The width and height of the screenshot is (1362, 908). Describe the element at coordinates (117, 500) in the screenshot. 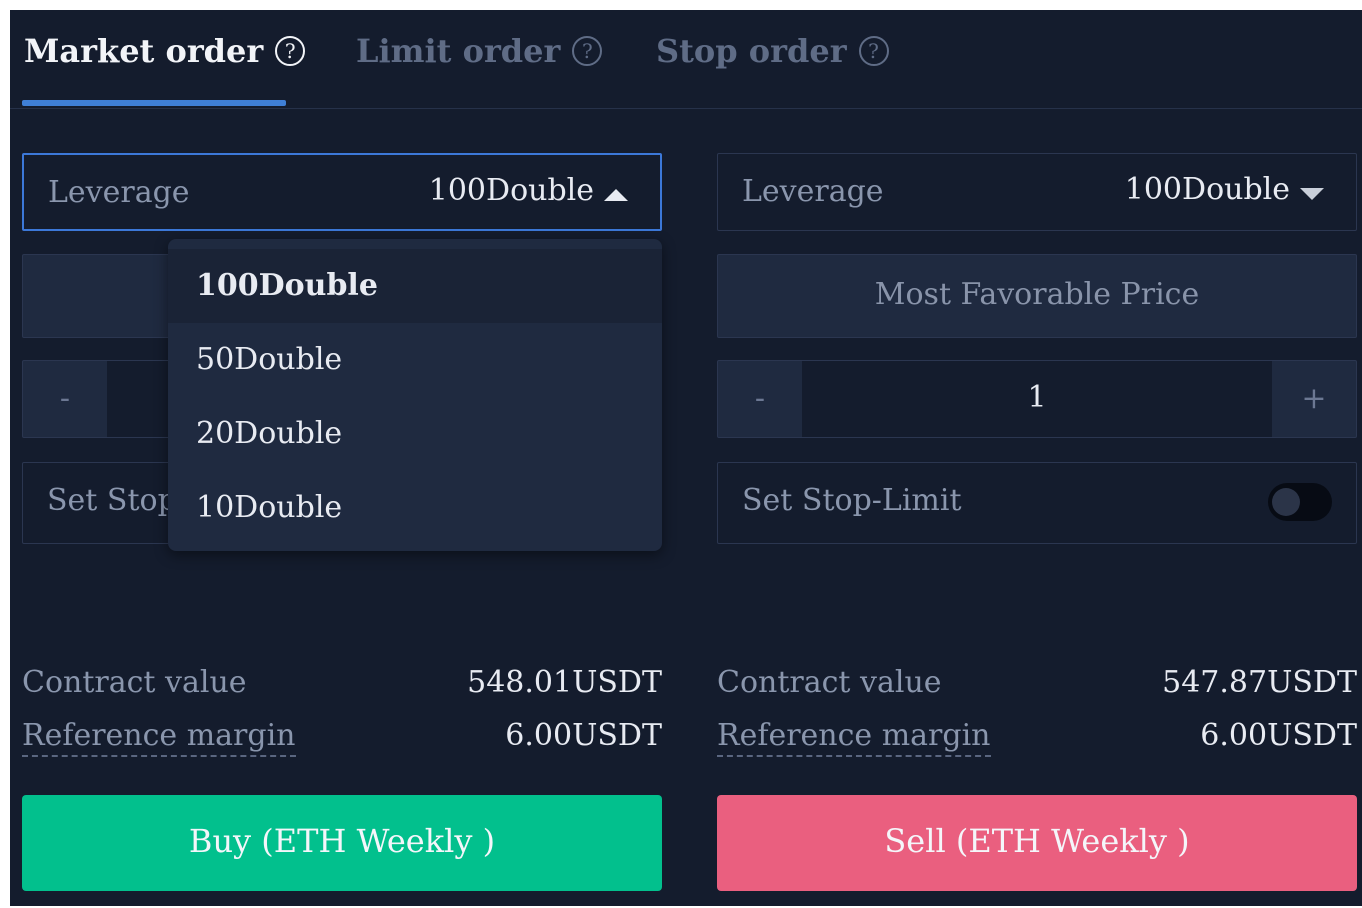

I see `buy-stop-limit-label: Set Stop-` at that location.